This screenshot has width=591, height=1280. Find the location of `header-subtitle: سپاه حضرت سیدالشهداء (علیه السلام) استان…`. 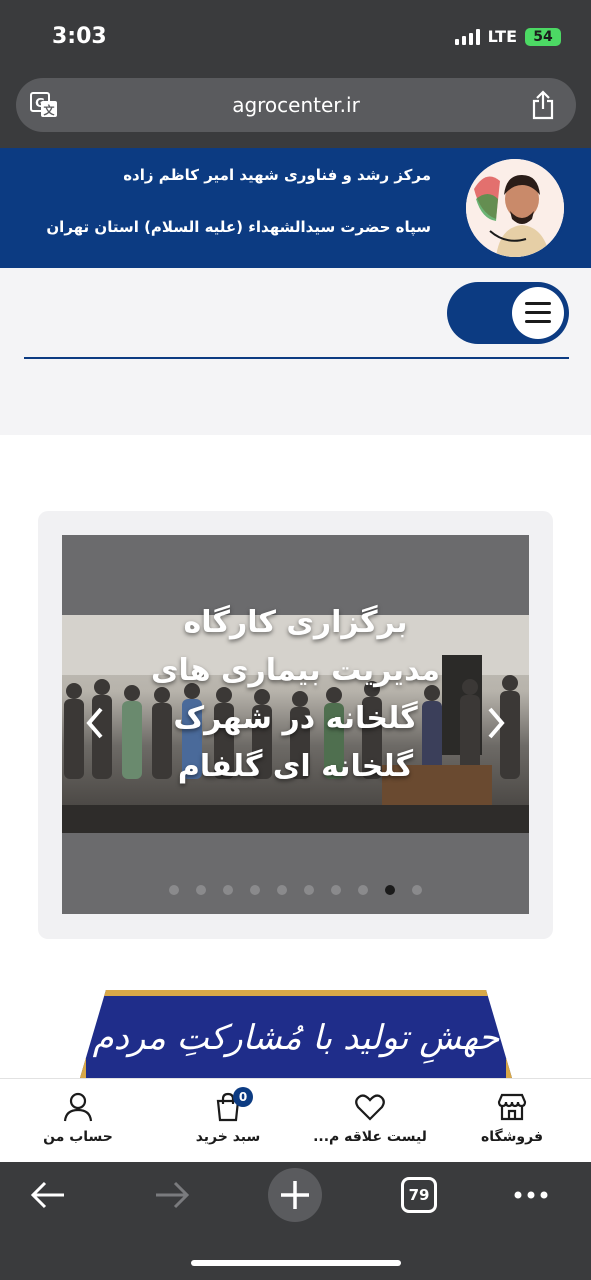

header-subtitle: سپاه حضرت سیدالشهداء (علیه السلام) استان… is located at coordinates (238, 227).